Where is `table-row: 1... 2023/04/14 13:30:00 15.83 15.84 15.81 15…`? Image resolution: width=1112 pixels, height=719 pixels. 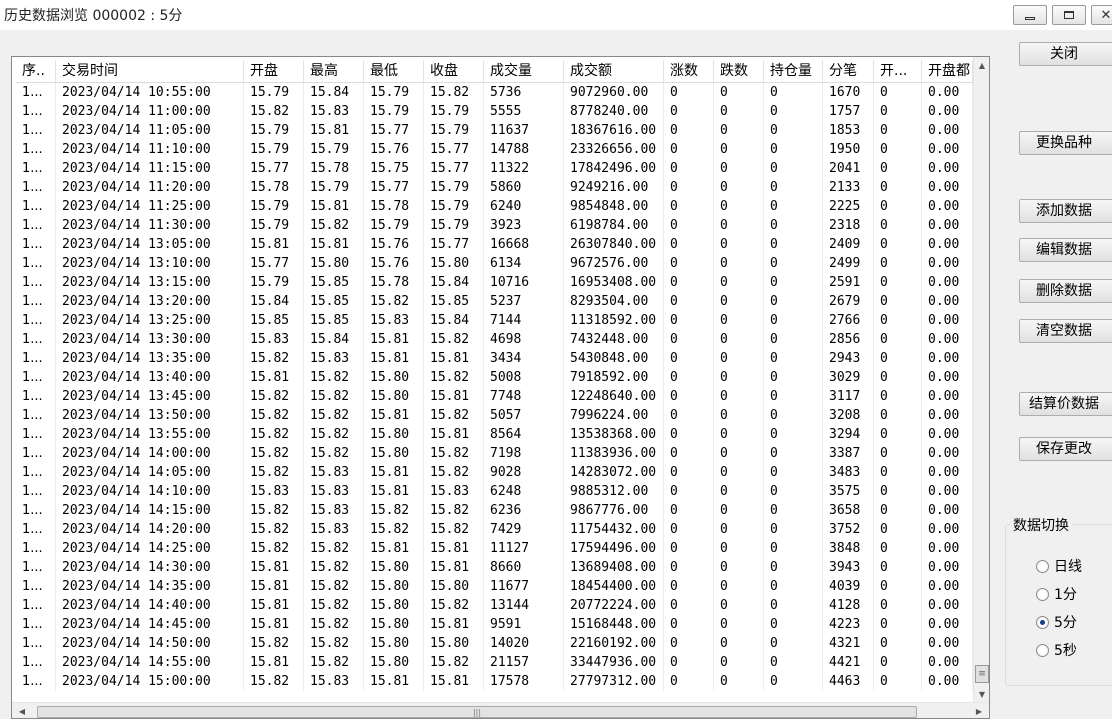
table-row: 1... 2023/04/14 13:30:00 15.83 15.84 15.81 15… is located at coordinates (494, 339).